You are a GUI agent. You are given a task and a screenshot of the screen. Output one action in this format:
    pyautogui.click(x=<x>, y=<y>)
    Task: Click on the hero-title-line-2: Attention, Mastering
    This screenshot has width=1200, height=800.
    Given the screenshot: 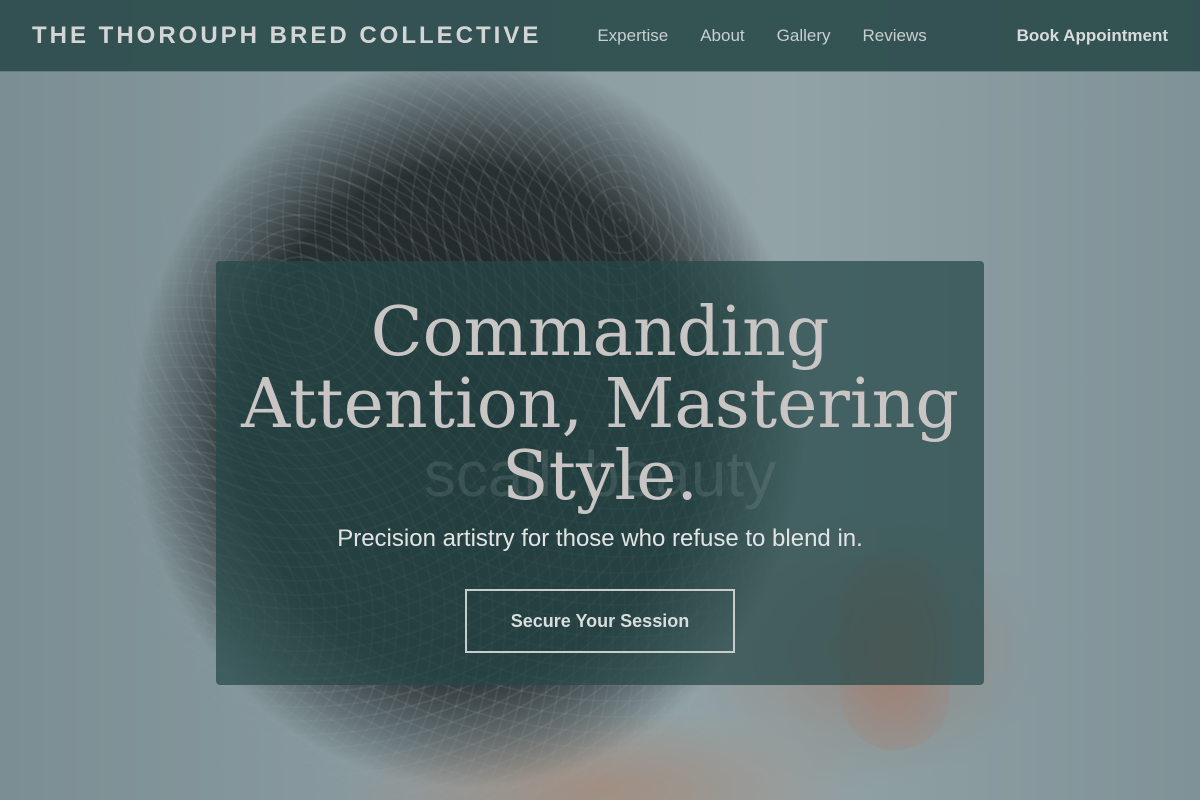 What is the action you would take?
    pyautogui.click(x=600, y=404)
    